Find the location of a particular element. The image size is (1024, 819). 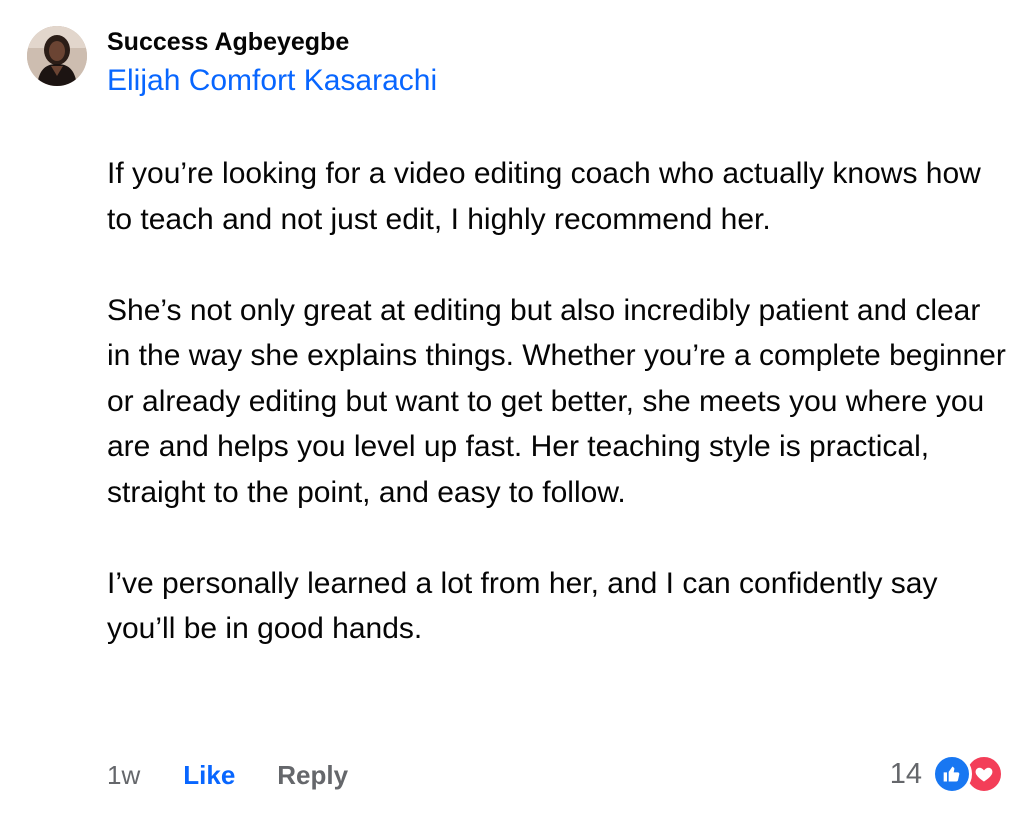

reaction-icons is located at coordinates (968, 774).